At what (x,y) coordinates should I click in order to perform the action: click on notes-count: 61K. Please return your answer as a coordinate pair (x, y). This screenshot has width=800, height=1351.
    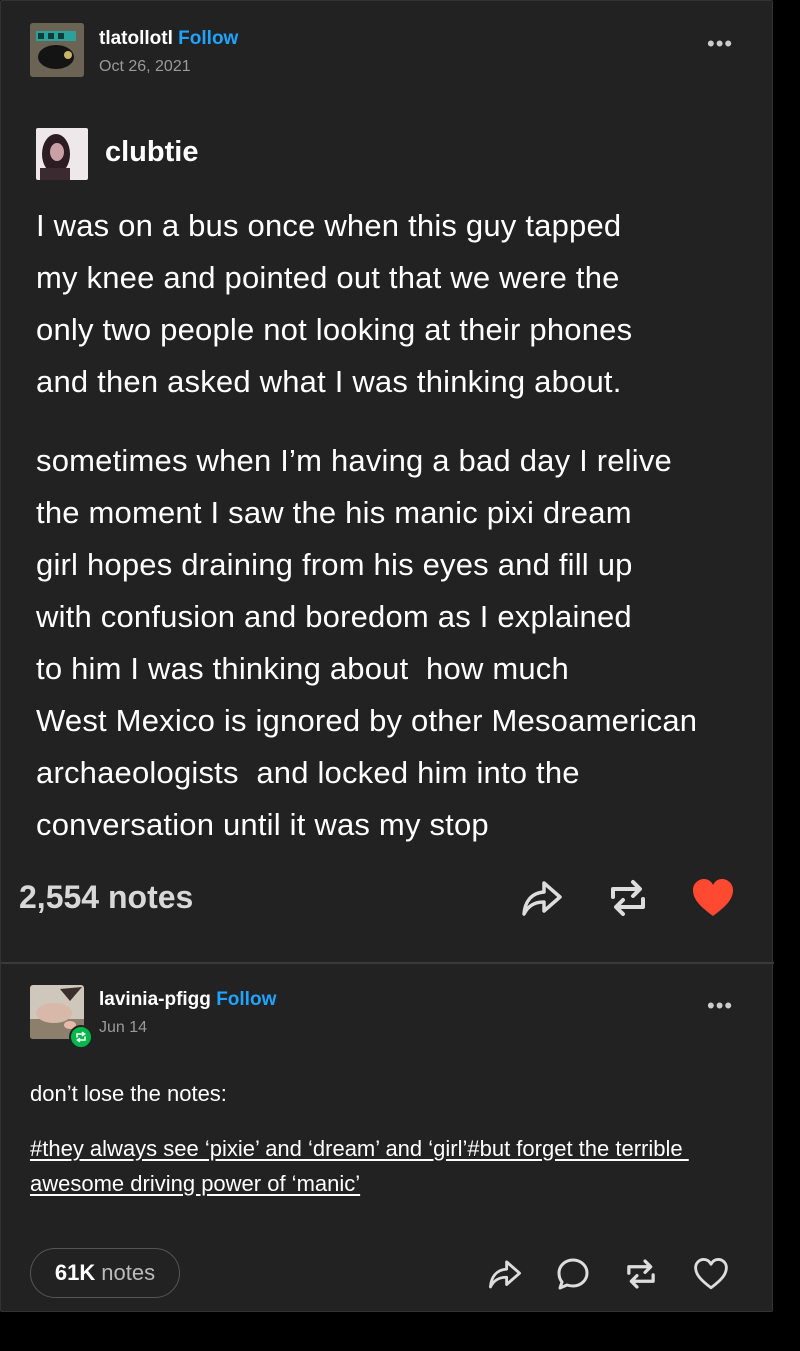
    Looking at the image, I should click on (75, 1272).